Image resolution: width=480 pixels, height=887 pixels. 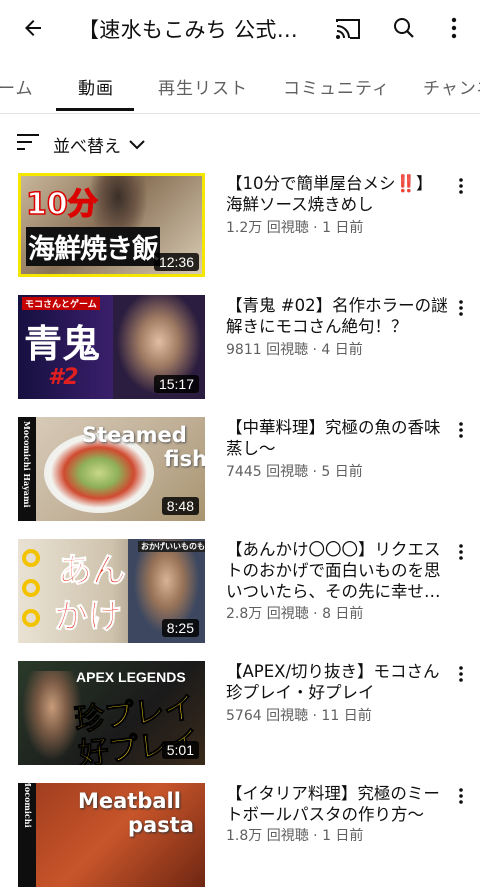 What do you see at coordinates (111, 835) in the screenshot?
I see `video-thumbnail: Mocomichi Meatball pasta` at bounding box center [111, 835].